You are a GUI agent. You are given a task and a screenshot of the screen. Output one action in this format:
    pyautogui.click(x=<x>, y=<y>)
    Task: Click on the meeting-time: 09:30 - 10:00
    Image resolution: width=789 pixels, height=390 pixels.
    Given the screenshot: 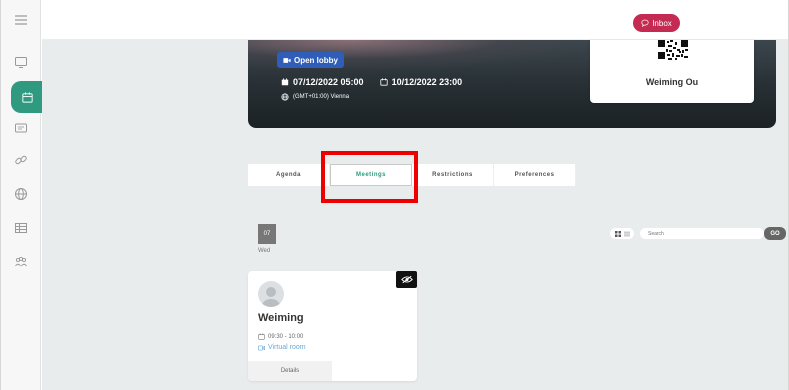 What is the action you would take?
    pyautogui.click(x=280, y=336)
    